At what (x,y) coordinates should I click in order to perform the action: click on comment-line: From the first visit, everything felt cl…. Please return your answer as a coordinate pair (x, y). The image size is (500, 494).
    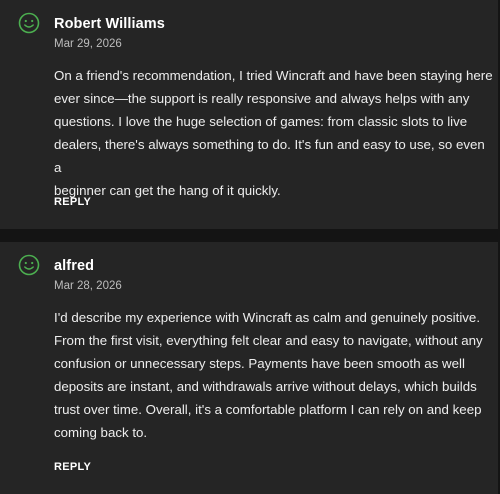
    Looking at the image, I should click on (268, 340).